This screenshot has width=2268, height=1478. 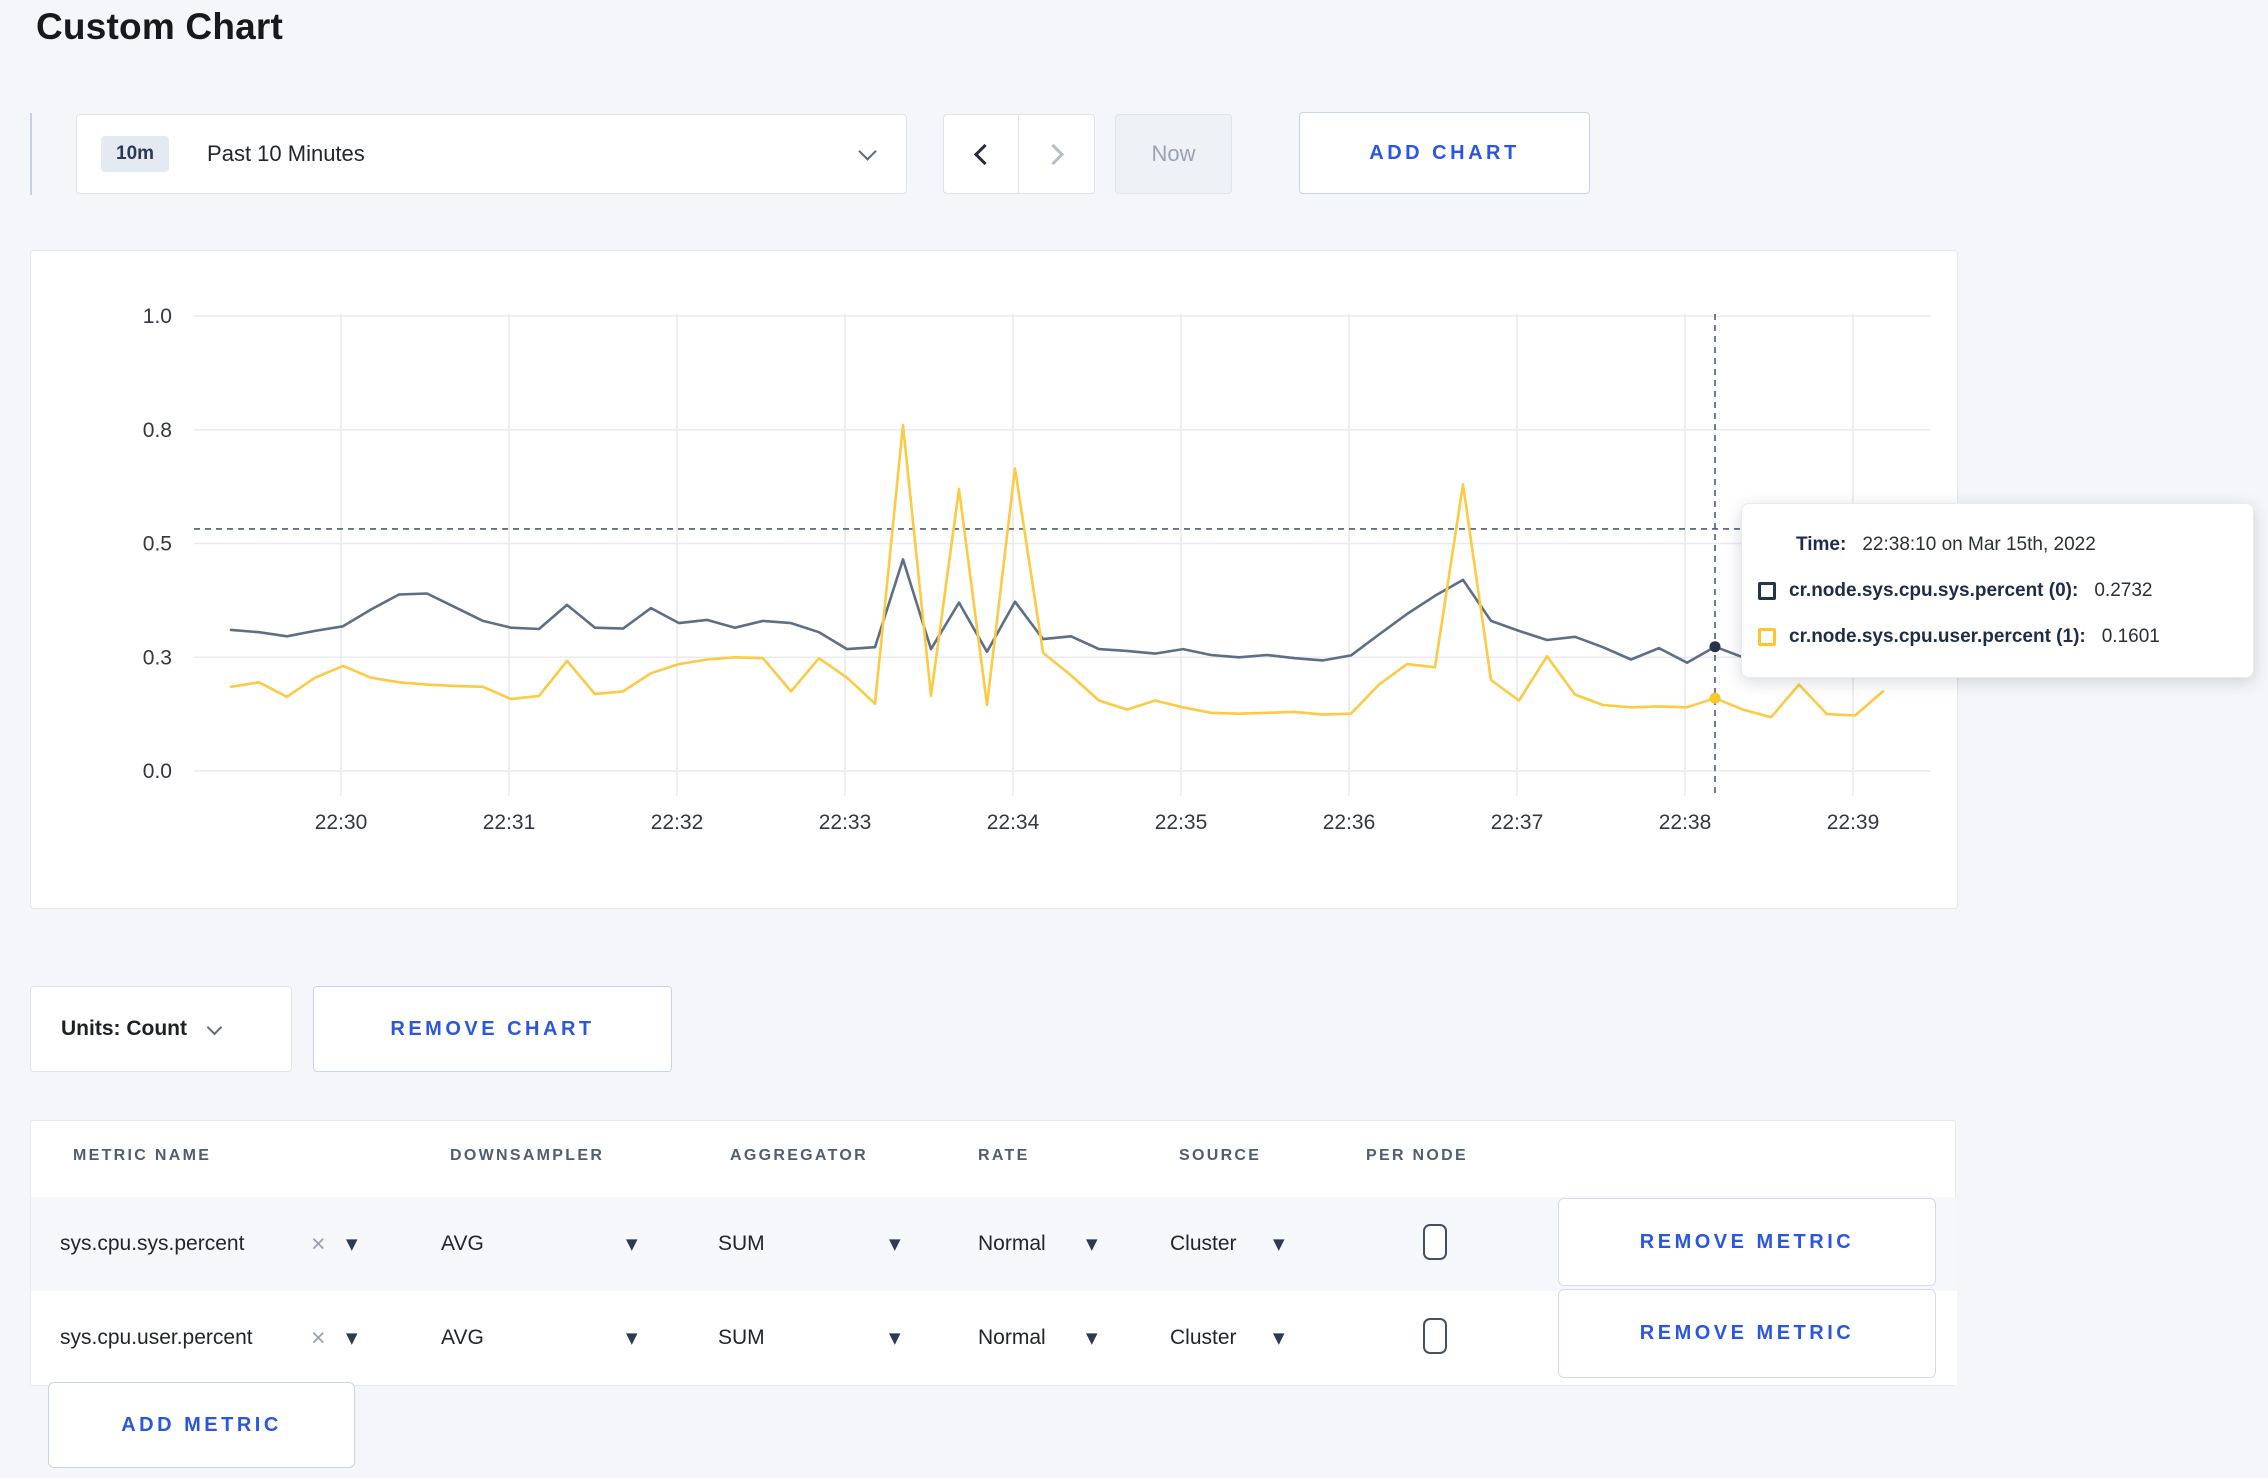 I want to click on tooltip-series-row: cr.node.sys.cpu.sys.percent (0): 0.2732, so click(x=2005, y=591).